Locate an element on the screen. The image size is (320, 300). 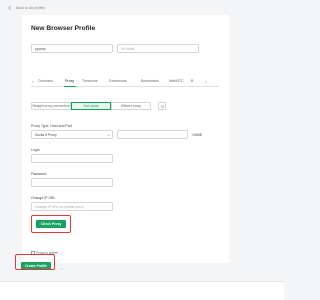
proxy-settings-button is located at coordinates (162, 106).